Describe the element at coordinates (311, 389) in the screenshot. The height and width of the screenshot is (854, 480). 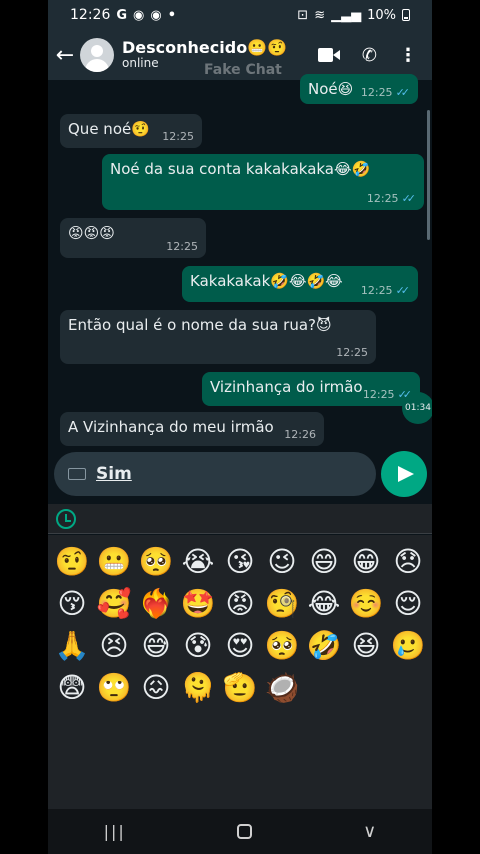
I see `message-bubble: Vizinhança do irmão 12:25 ✓✓` at that location.